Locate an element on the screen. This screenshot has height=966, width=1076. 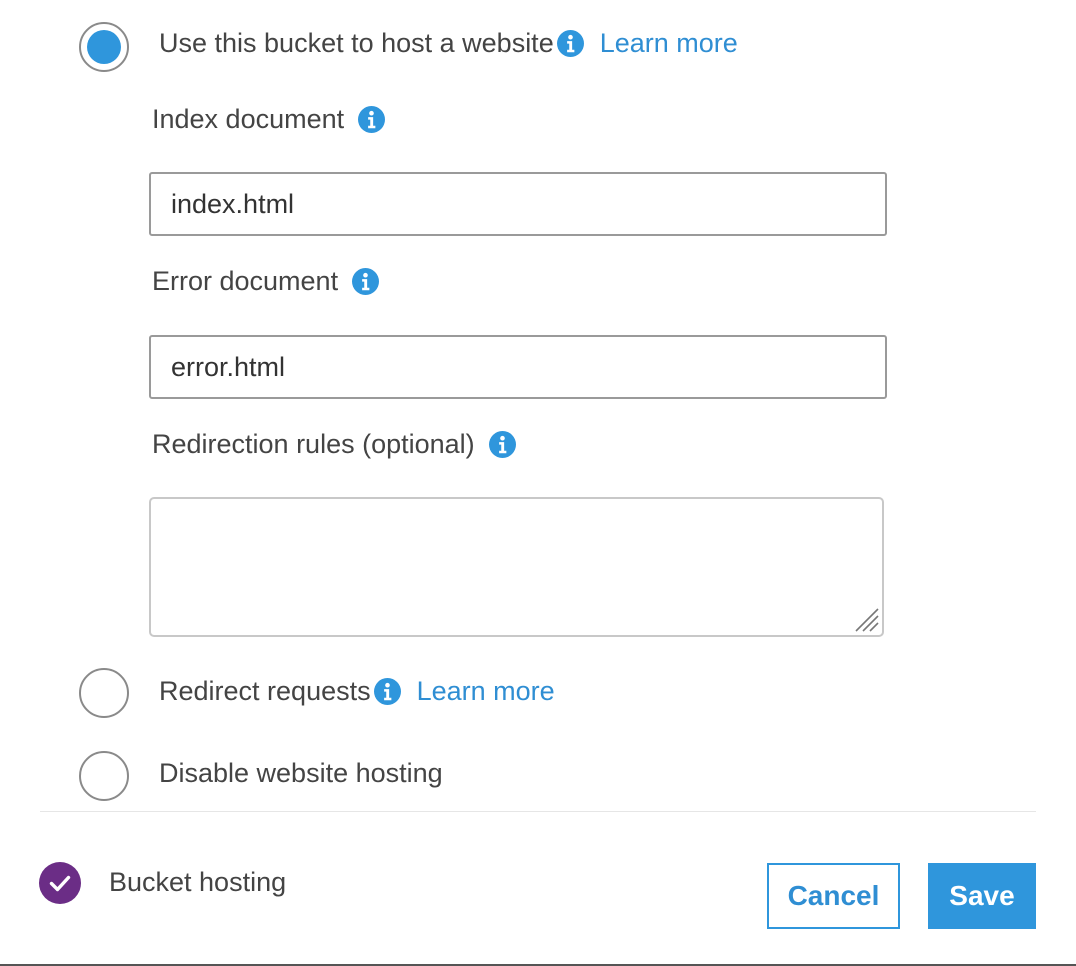
error-document-label: Error document is located at coordinates (245, 281).